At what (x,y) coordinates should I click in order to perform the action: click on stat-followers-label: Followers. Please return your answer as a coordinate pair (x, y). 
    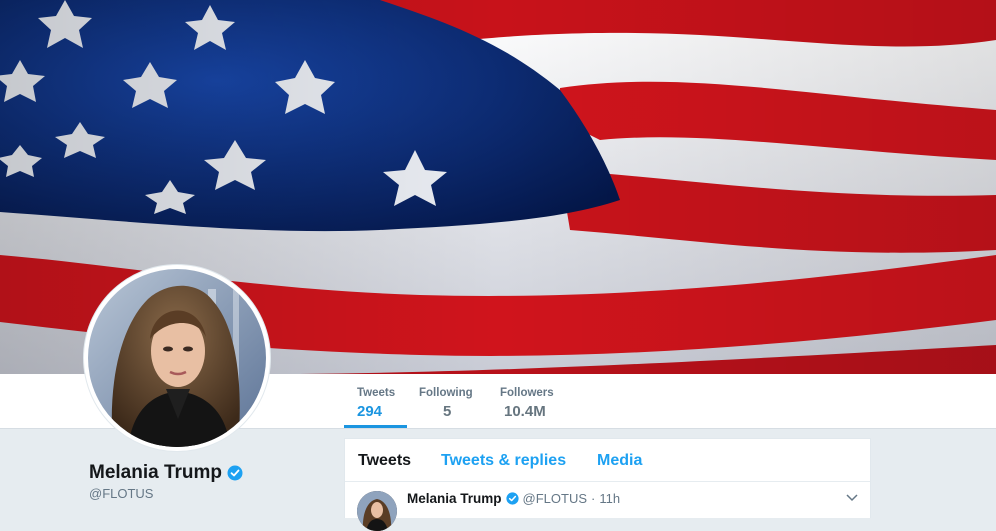
    Looking at the image, I should click on (527, 393).